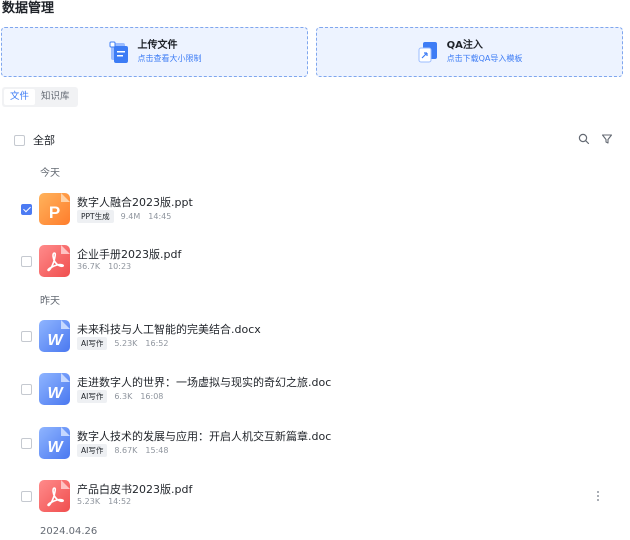  I want to click on file-meta: AI写作 5.23K 16:52, so click(126, 343).